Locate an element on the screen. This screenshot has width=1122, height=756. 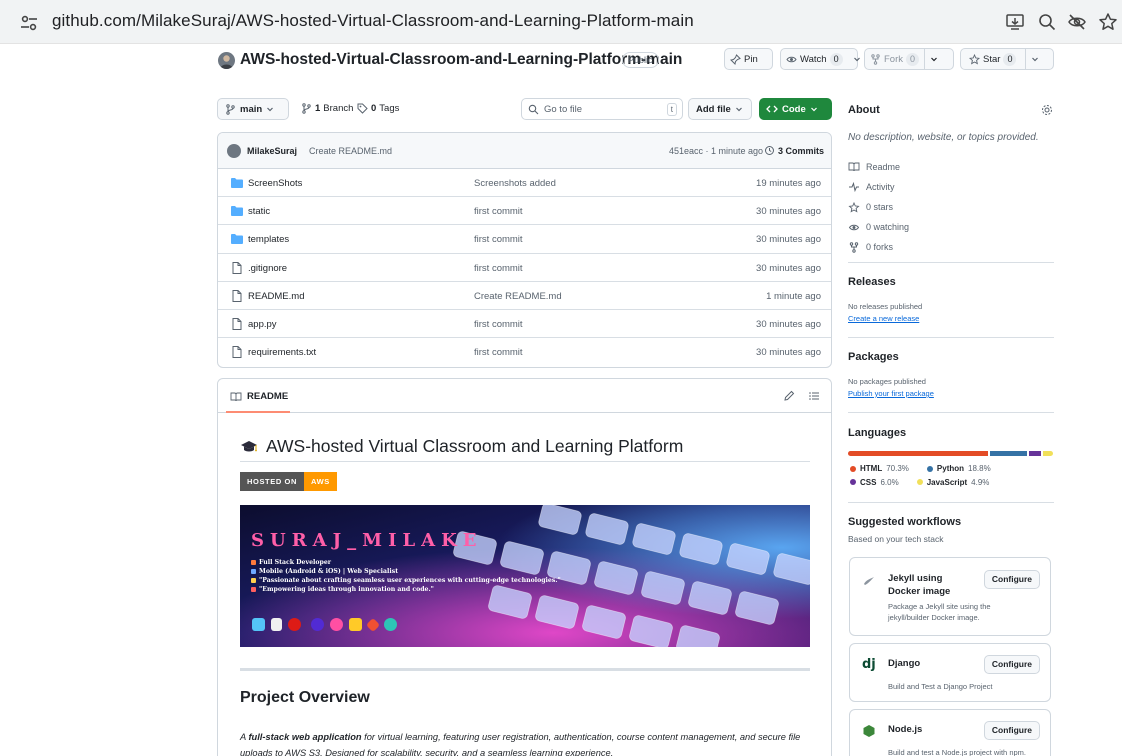
readme-tab: README is located at coordinates (259, 396).